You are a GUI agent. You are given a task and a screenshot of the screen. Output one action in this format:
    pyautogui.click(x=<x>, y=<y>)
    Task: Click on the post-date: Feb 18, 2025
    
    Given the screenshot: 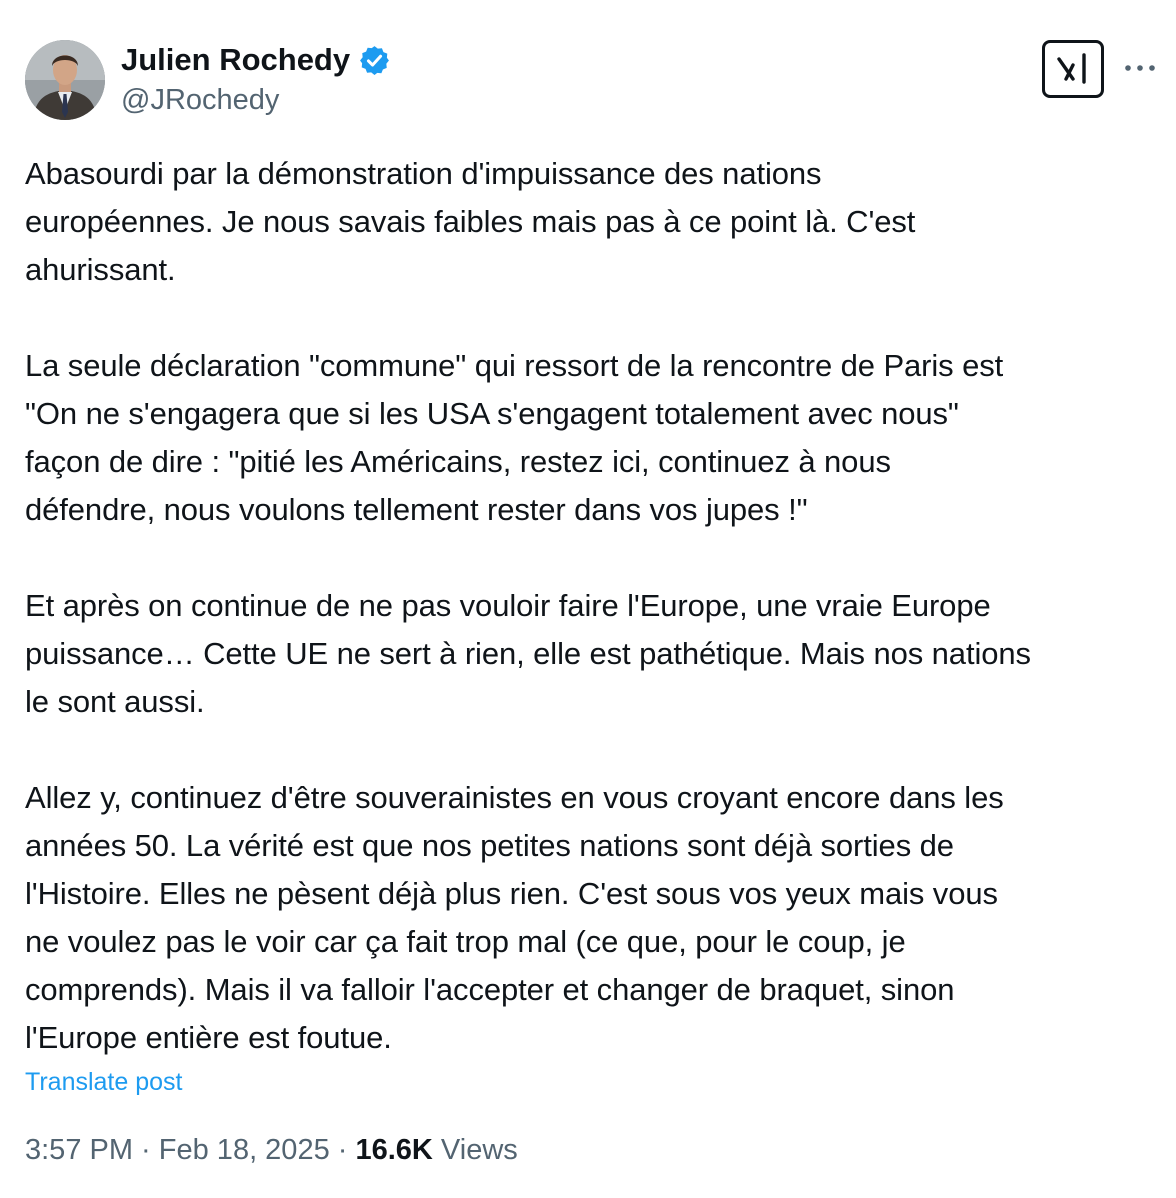 What is the action you would take?
    pyautogui.click(x=244, y=1150)
    